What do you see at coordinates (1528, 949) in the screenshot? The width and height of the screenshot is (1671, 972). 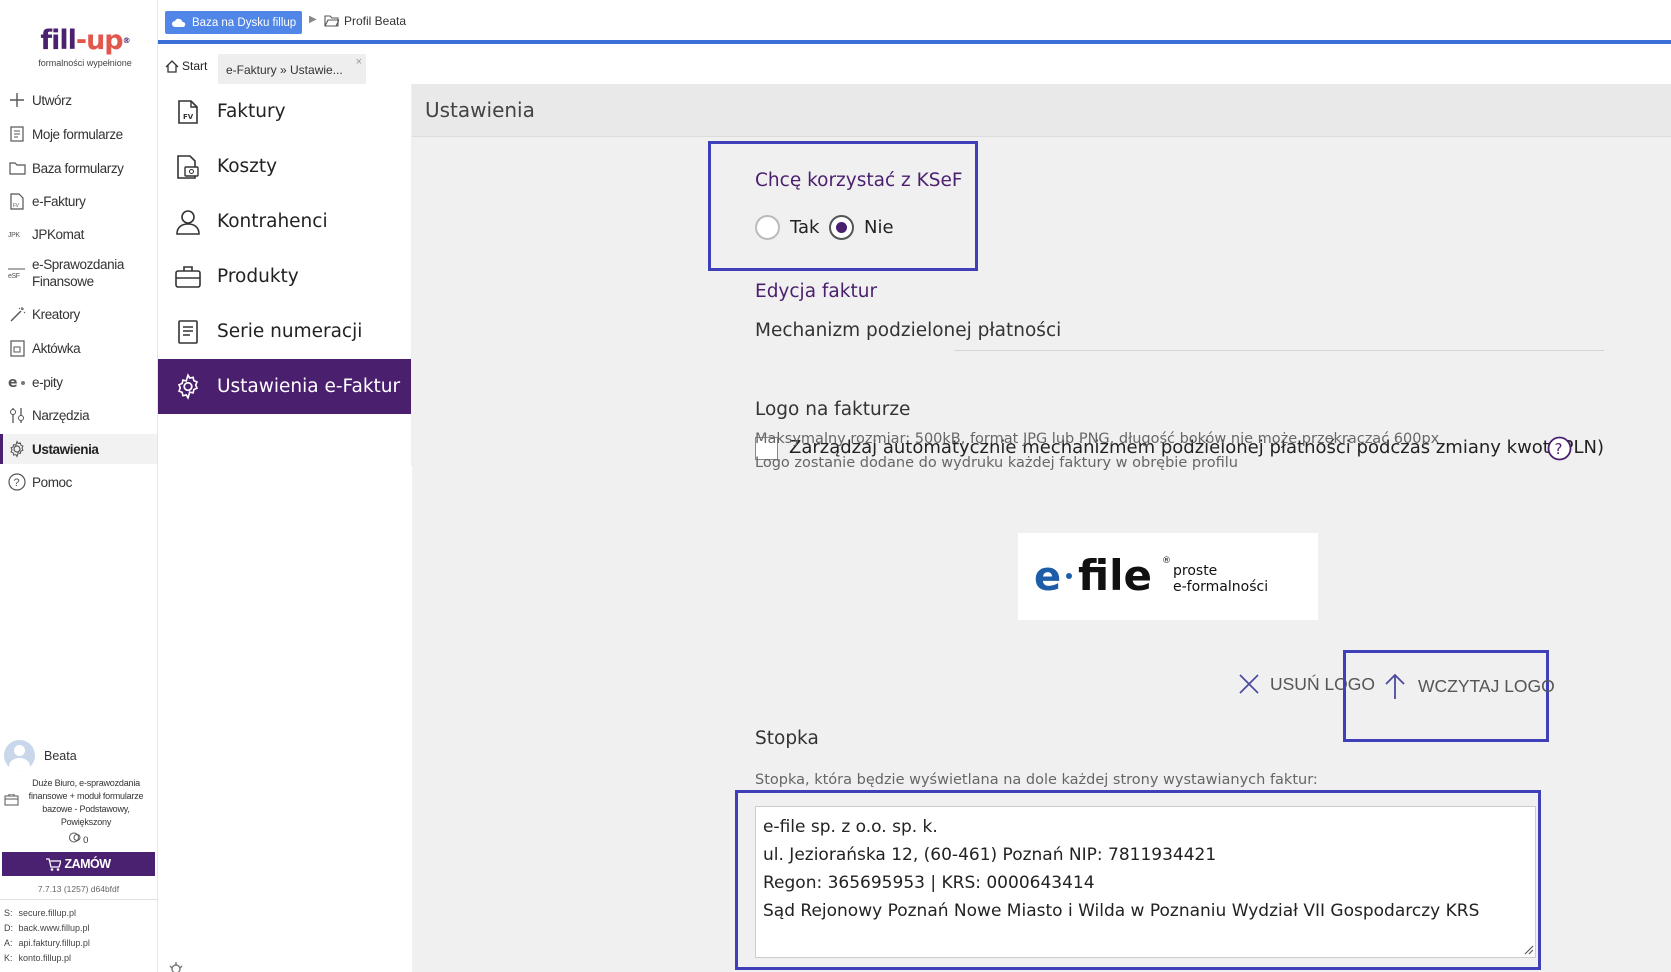 I see `resize-grip-icon` at bounding box center [1528, 949].